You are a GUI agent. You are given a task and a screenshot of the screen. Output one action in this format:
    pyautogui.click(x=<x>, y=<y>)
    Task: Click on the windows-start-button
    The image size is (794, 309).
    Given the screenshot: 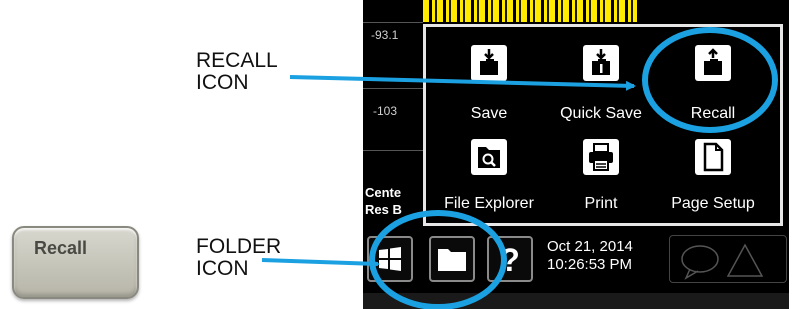 What is the action you would take?
    pyautogui.click(x=390, y=259)
    